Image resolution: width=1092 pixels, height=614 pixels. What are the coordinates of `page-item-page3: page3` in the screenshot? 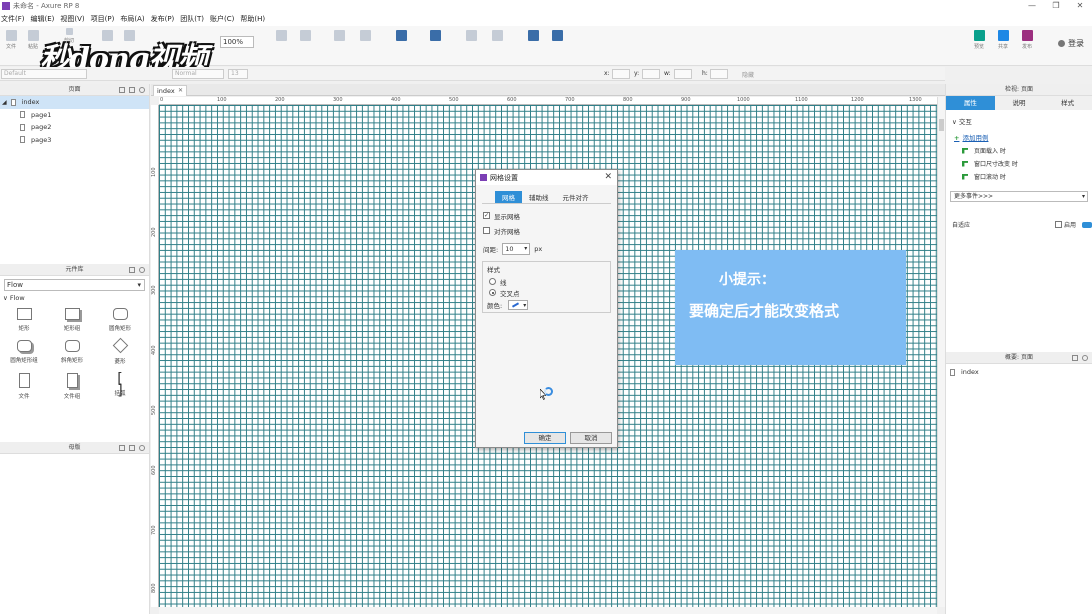 It's located at (74, 140).